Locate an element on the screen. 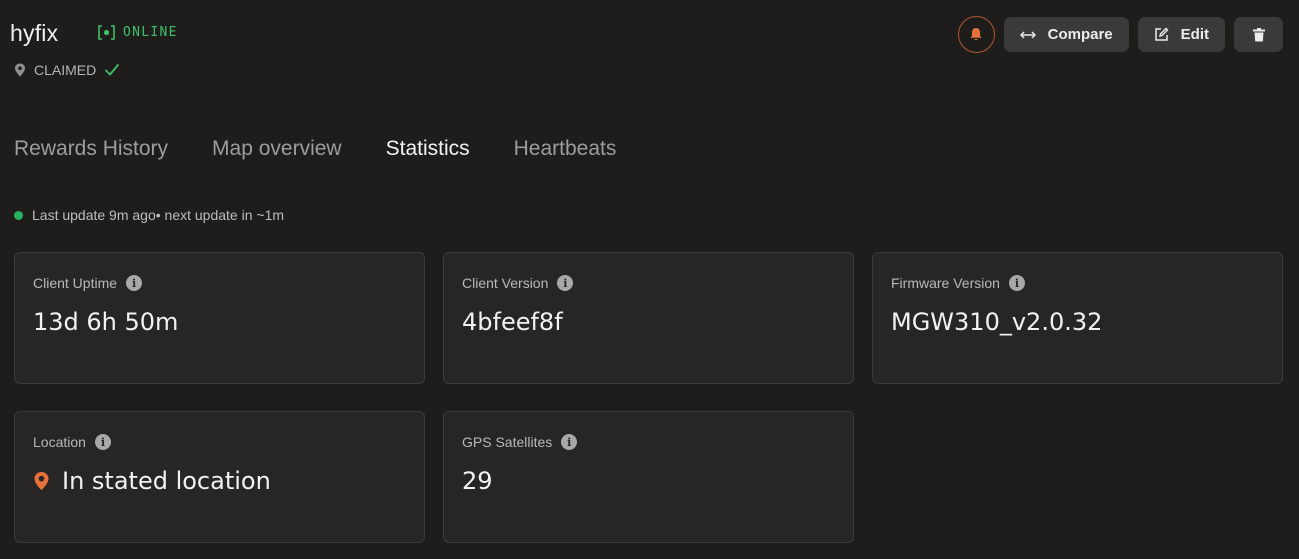 The height and width of the screenshot is (559, 1299). stat-label: Client Uptime is located at coordinates (75, 283).